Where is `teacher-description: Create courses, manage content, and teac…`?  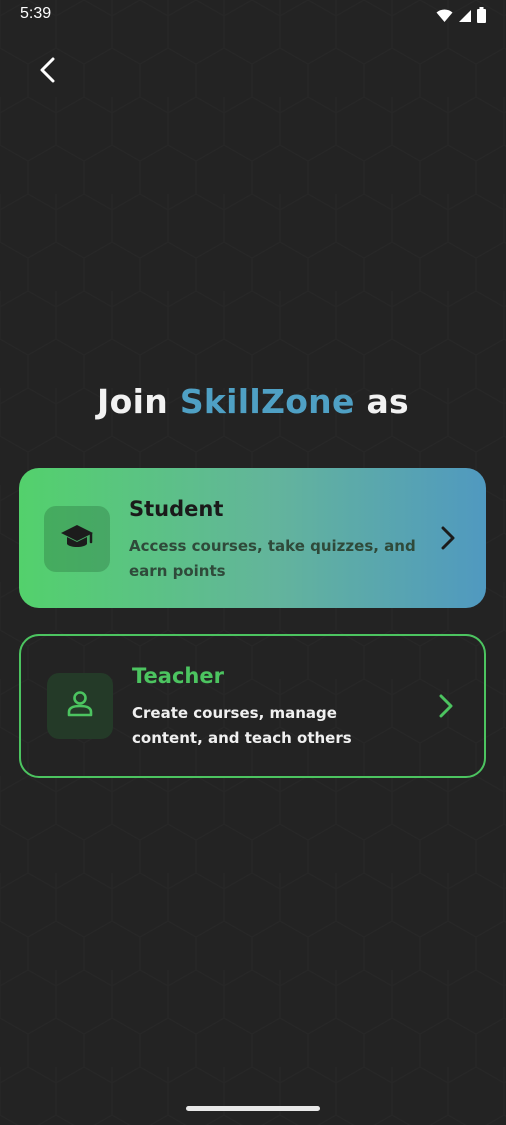
teacher-description: Create courses, manage content, and teac… is located at coordinates (242, 725).